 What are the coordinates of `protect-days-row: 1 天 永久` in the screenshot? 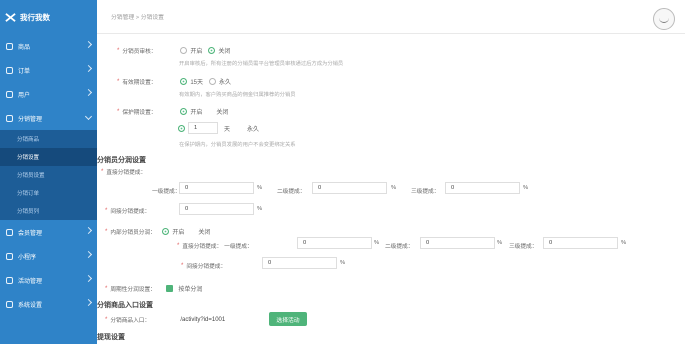 It's located at (227, 128).